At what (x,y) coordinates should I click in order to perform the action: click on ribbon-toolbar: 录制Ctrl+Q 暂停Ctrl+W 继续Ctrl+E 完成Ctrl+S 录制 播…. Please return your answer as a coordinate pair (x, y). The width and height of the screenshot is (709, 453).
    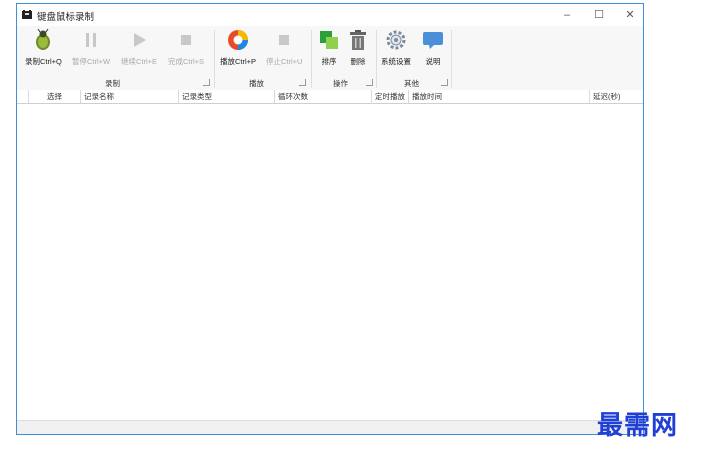
    Looking at the image, I should click on (330, 58).